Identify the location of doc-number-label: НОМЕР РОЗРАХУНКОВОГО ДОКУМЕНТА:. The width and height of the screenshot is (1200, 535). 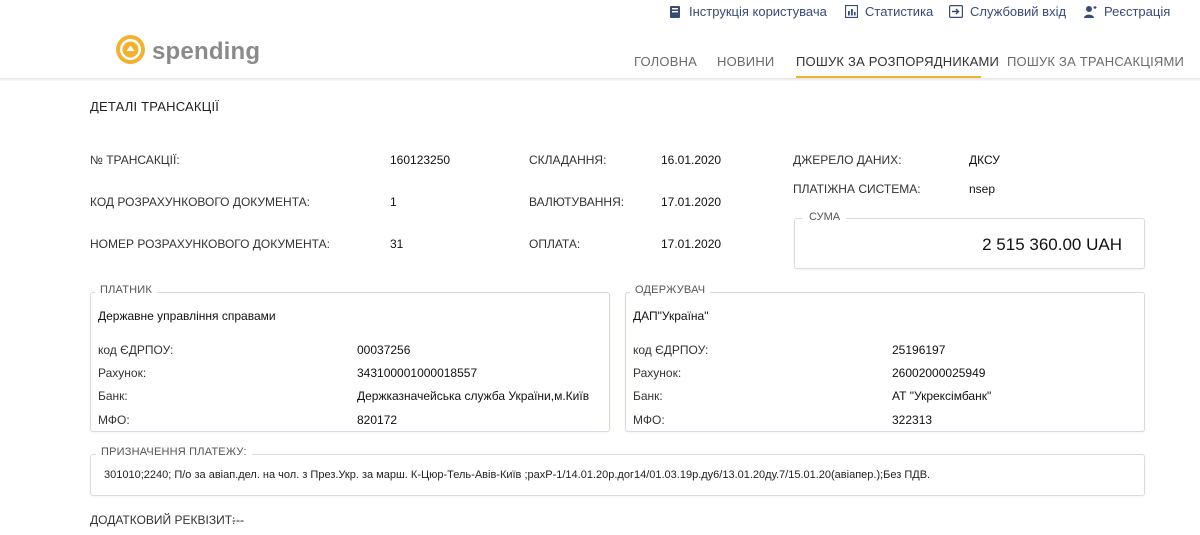
(210, 244).